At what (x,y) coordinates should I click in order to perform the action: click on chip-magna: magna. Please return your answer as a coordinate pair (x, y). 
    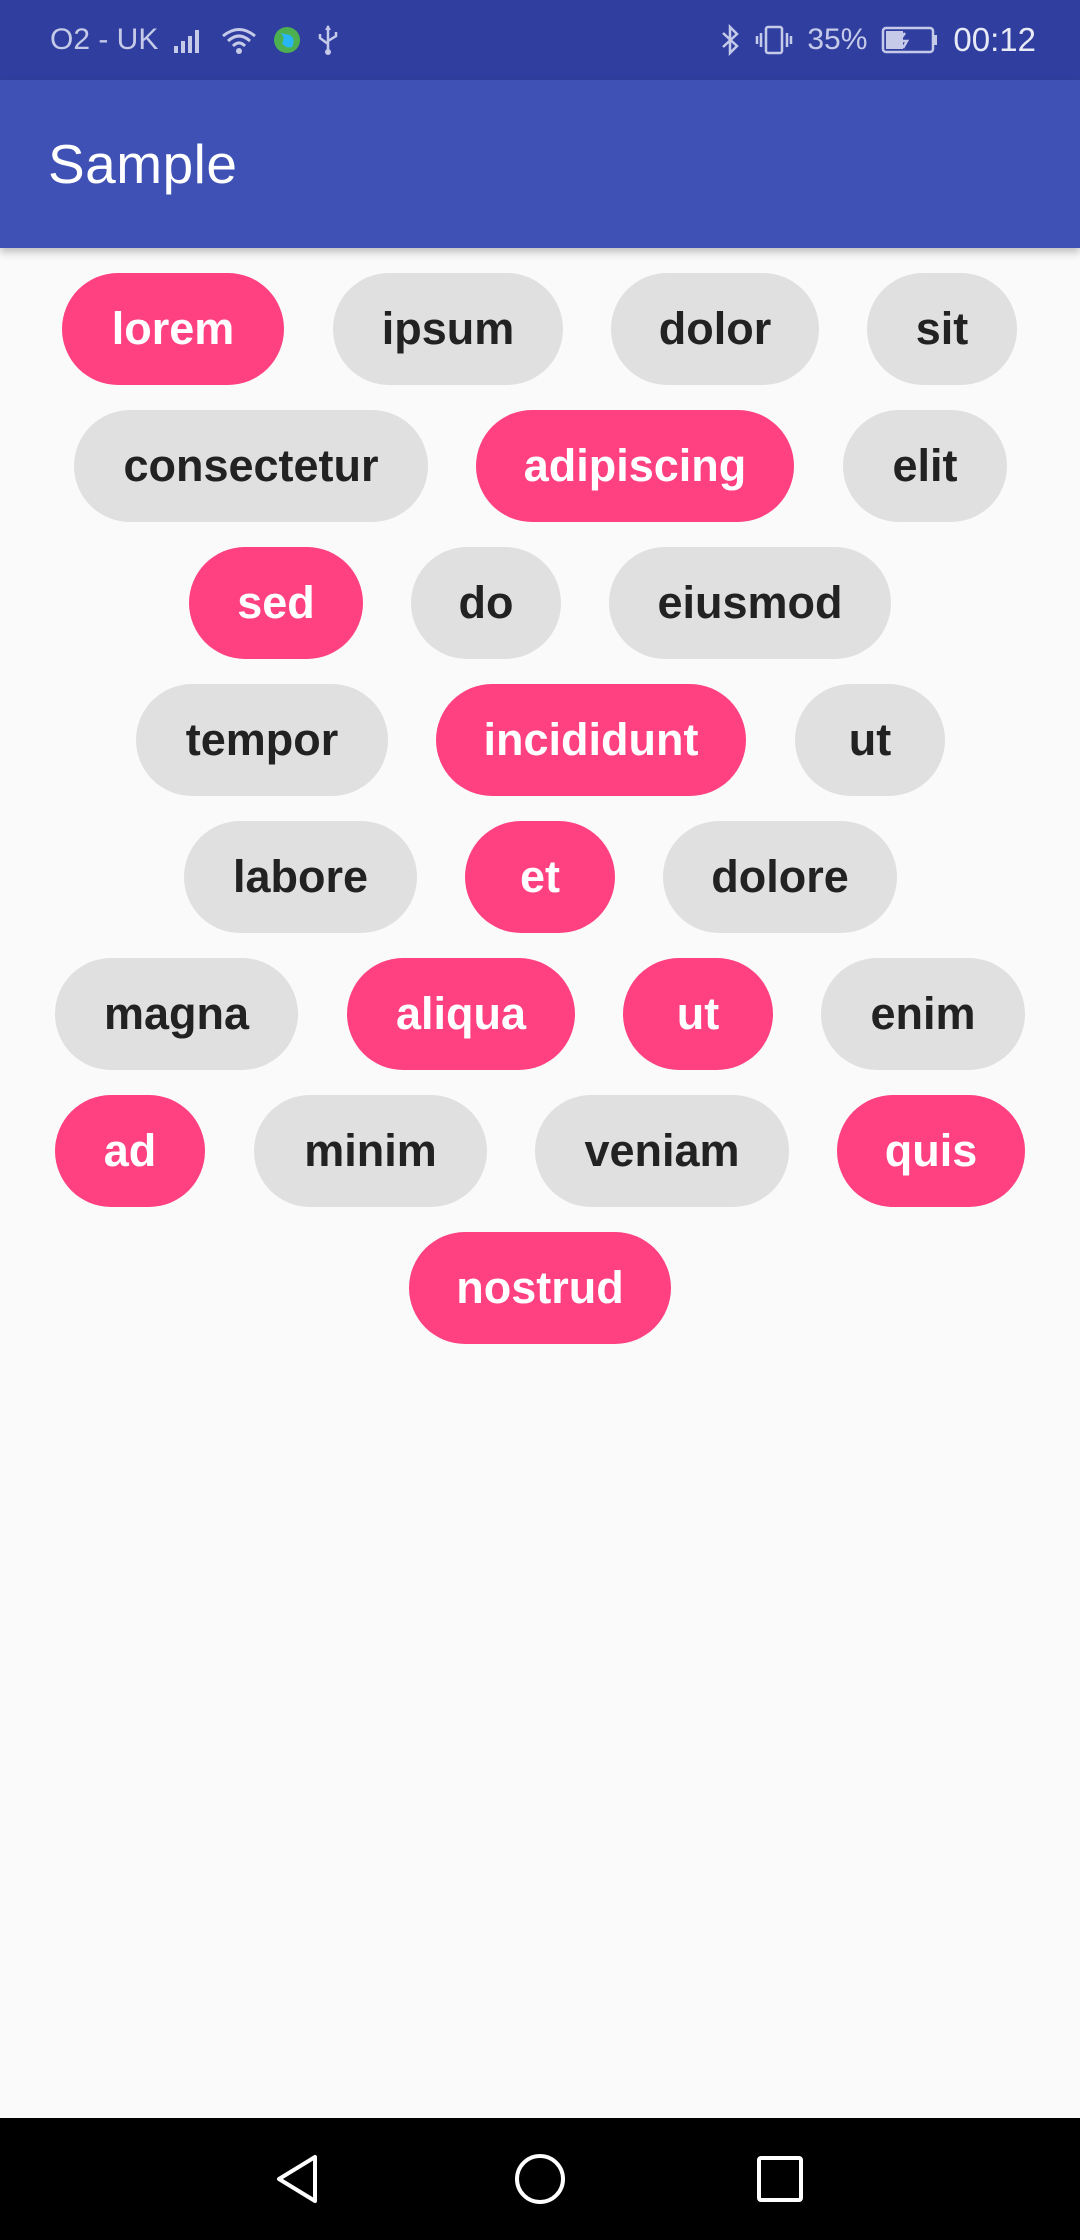
    Looking at the image, I should click on (176, 1014).